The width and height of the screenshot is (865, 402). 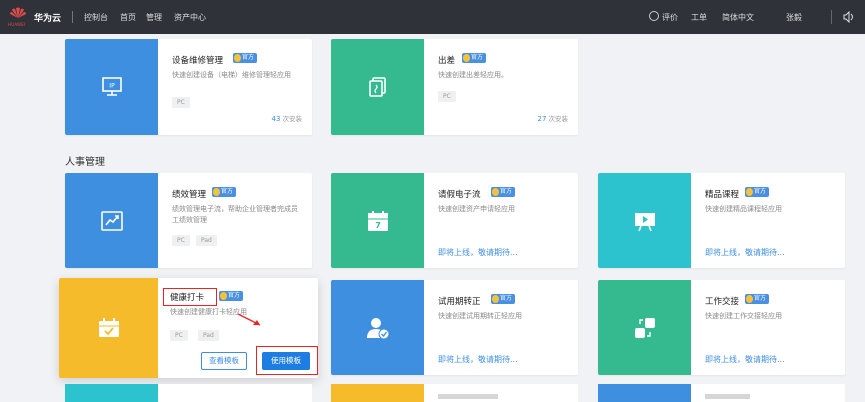 I want to click on card-title: 精品课程, so click(x=722, y=195).